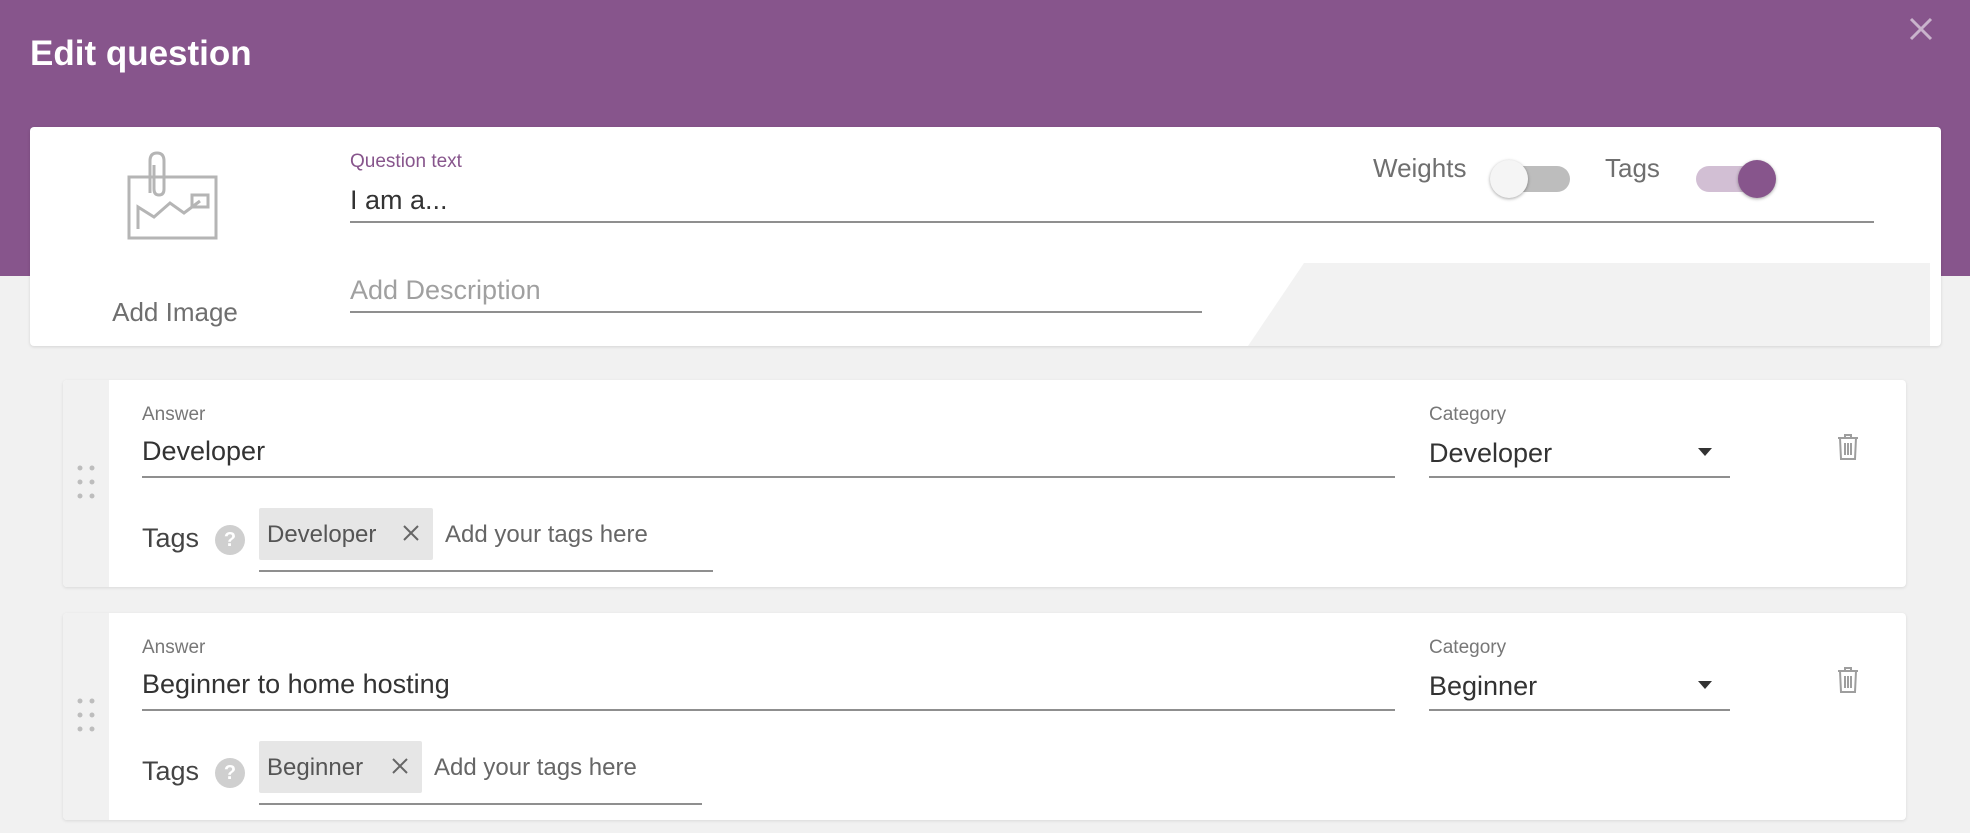  Describe the element at coordinates (1736, 179) in the screenshot. I see `tags-toggle` at that location.